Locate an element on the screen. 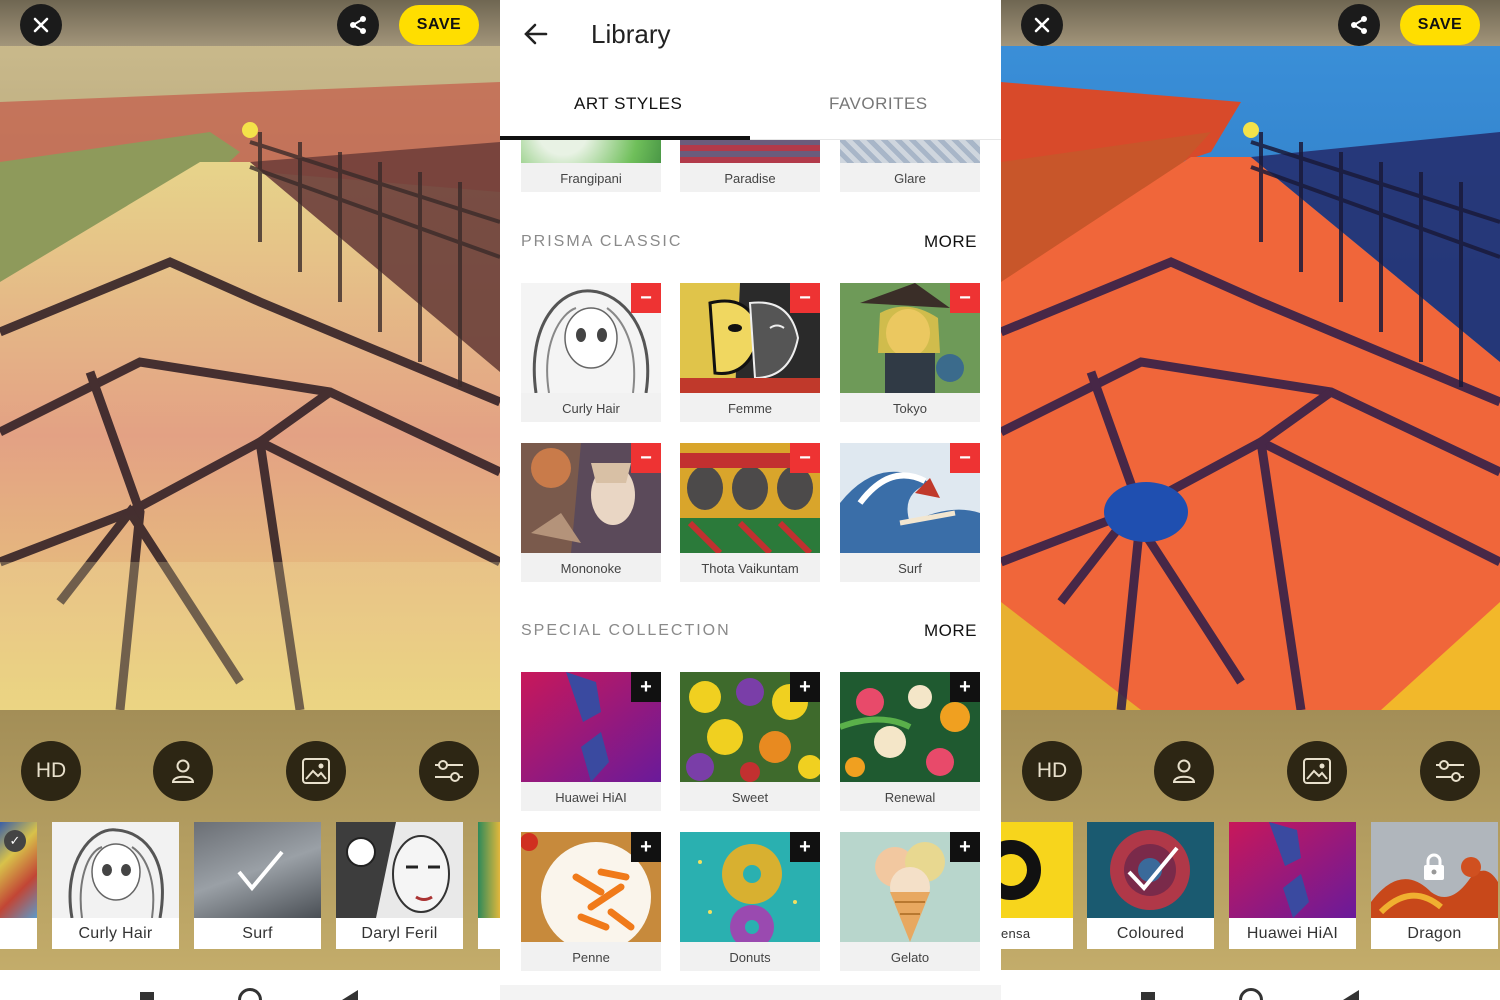 This screenshot has height=1000, width=1500. style-card-label: Frangipani is located at coordinates (591, 178).